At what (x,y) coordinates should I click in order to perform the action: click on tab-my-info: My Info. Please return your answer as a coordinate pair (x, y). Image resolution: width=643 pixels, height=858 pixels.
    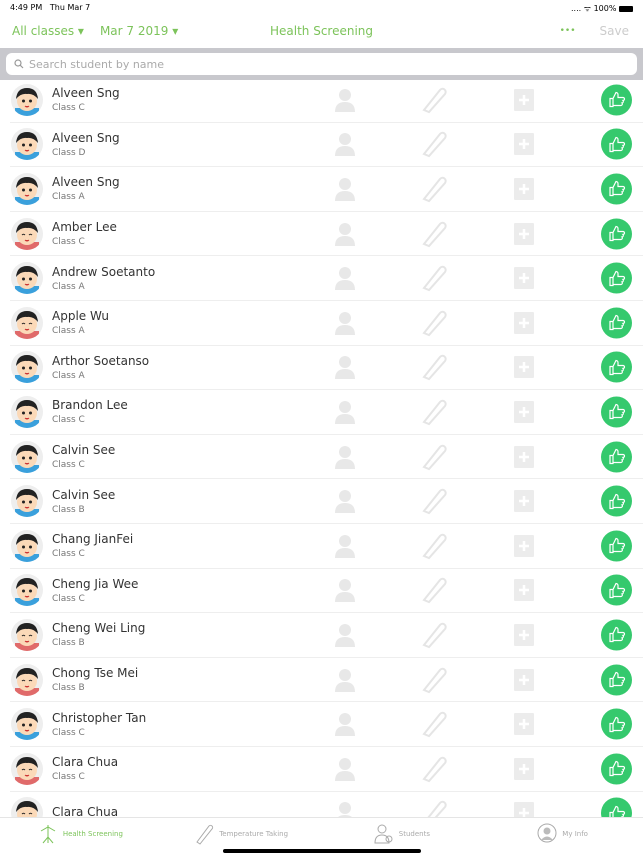
    Looking at the image, I should click on (562, 834).